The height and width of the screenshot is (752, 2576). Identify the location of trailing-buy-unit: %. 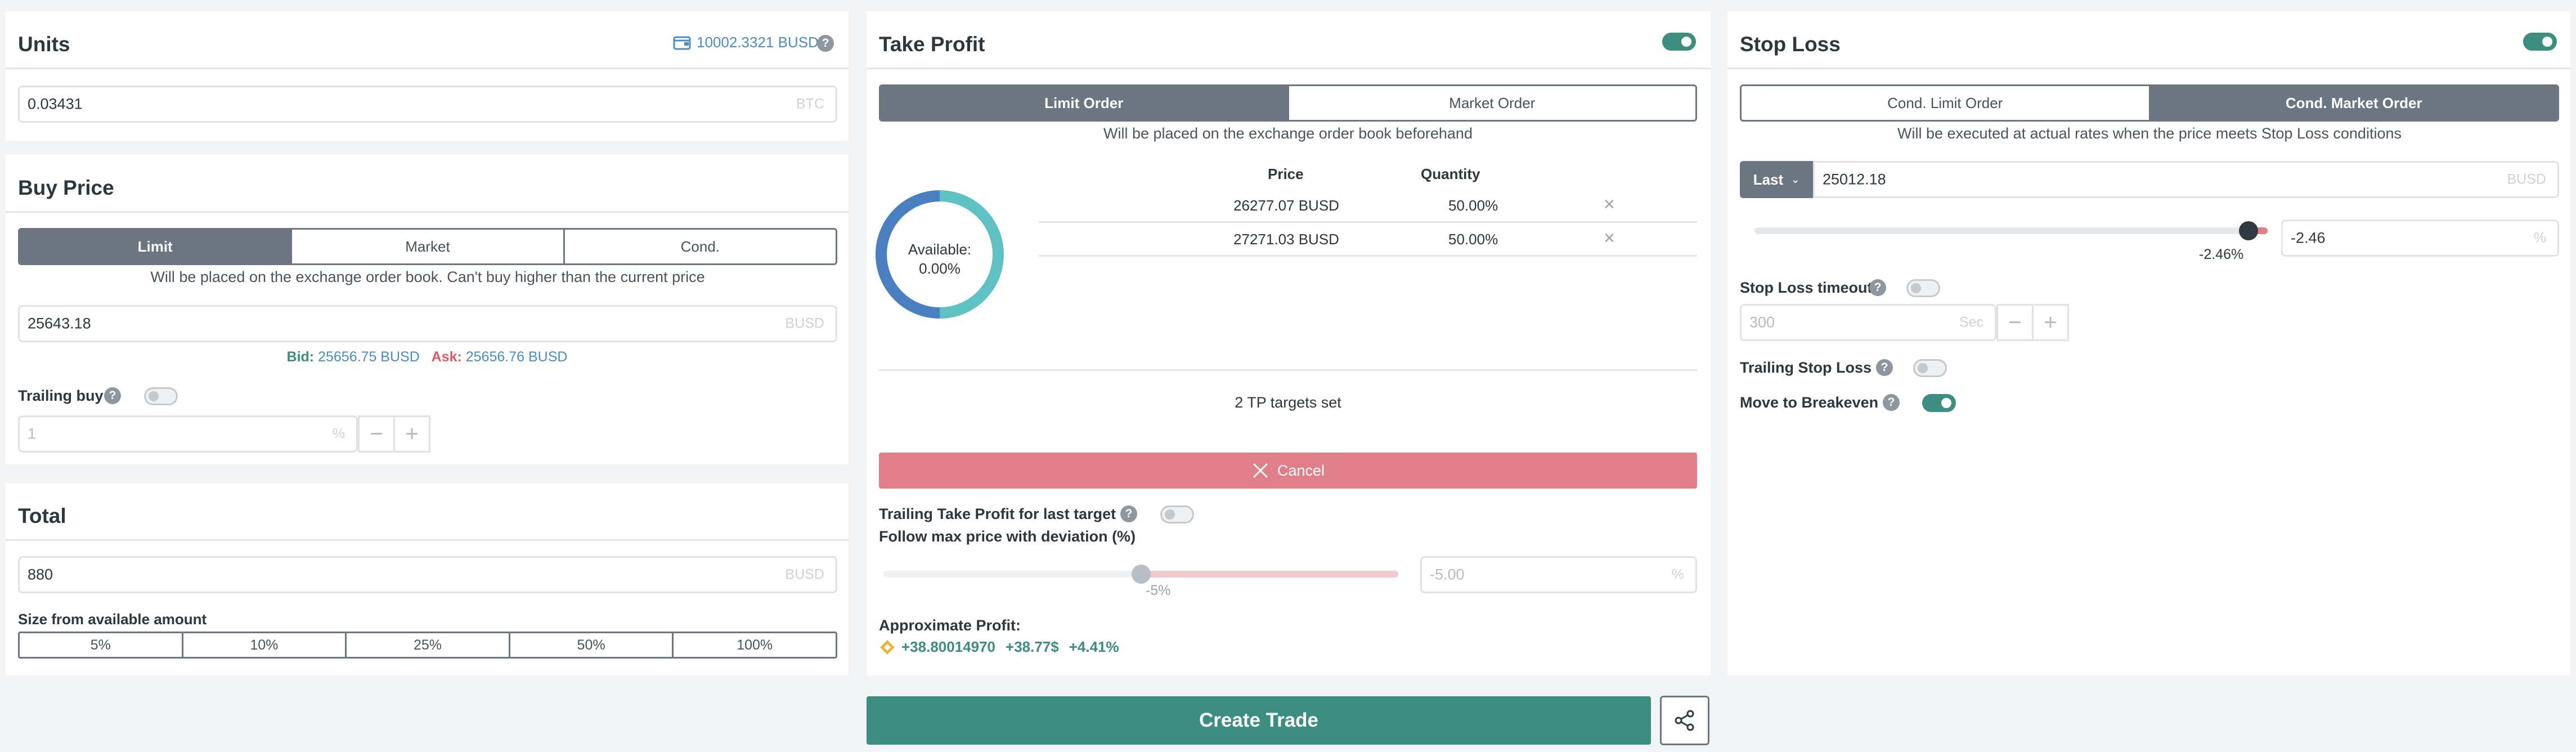
(338, 434).